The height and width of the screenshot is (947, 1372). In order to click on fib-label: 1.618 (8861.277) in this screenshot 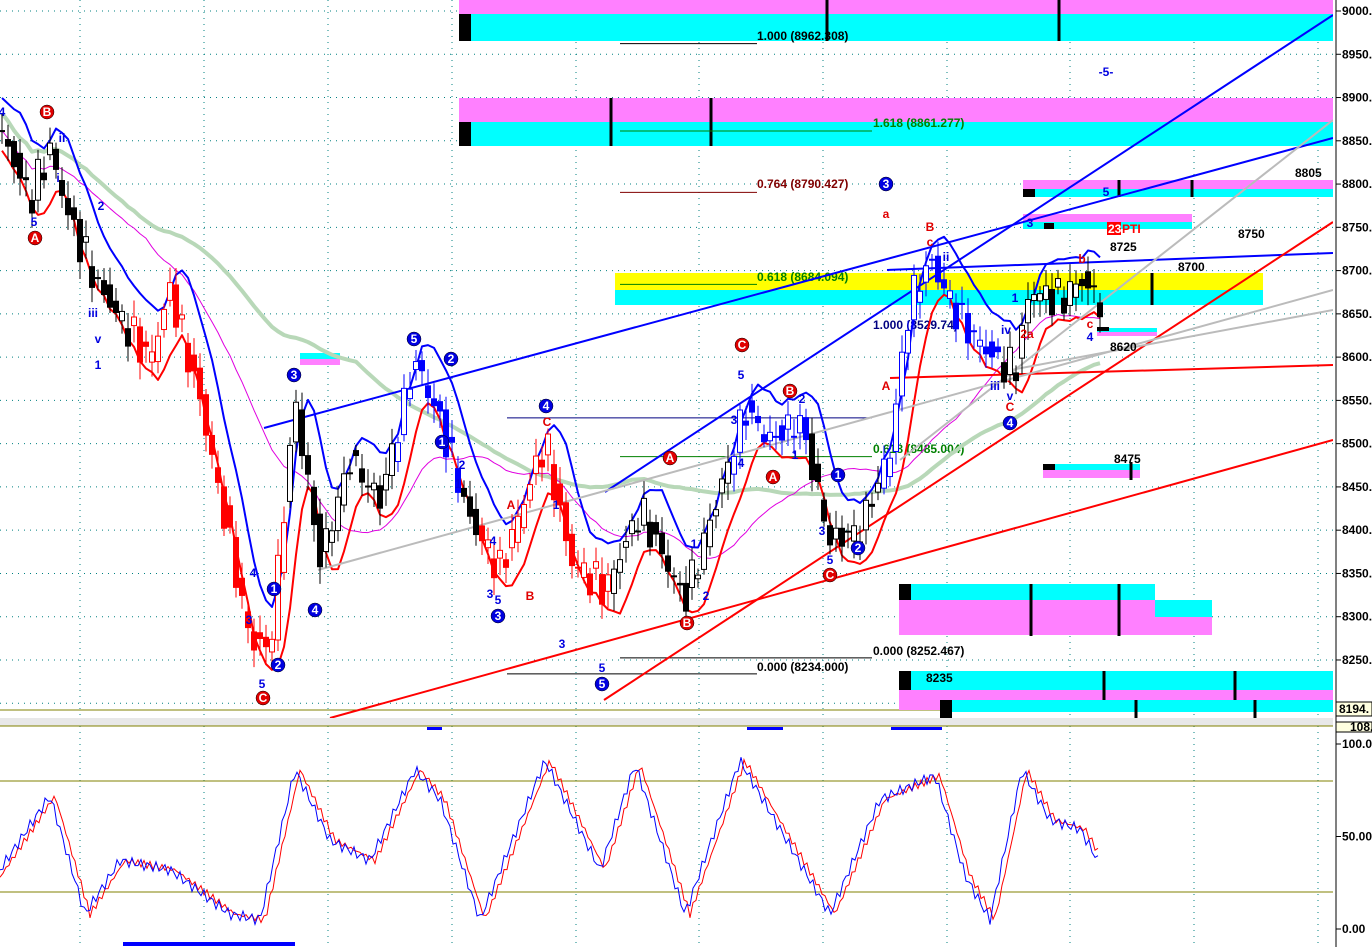, I will do `click(918, 123)`.